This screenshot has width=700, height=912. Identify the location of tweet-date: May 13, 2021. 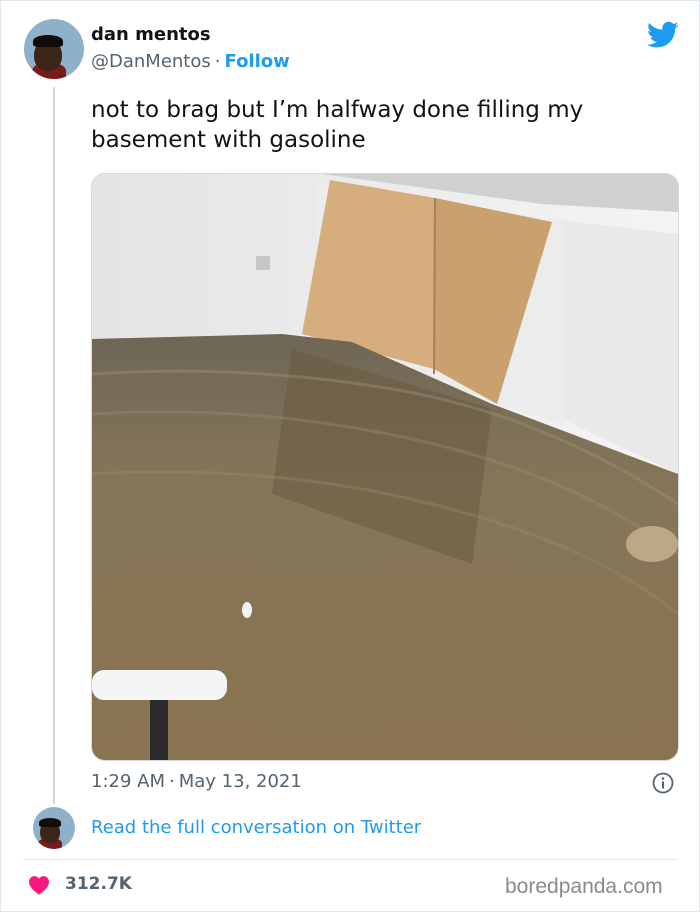
(240, 781).